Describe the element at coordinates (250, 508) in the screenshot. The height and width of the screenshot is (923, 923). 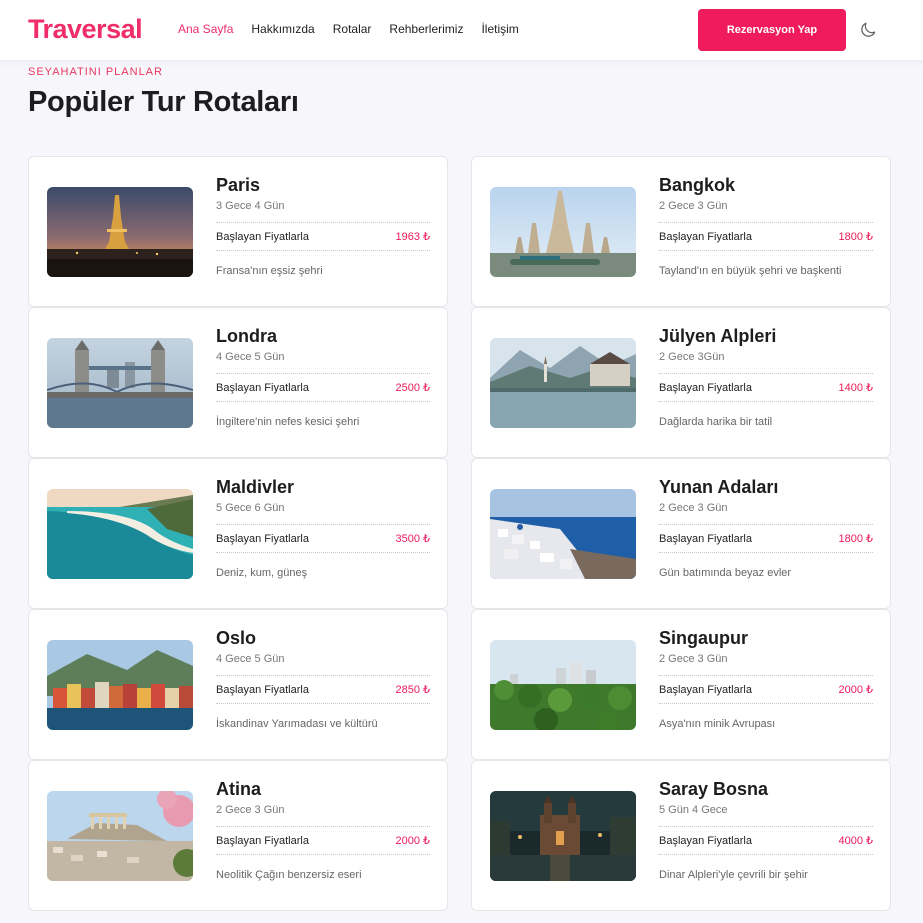
I see `tour-duration: 5 Gece 6 Gün` at that location.